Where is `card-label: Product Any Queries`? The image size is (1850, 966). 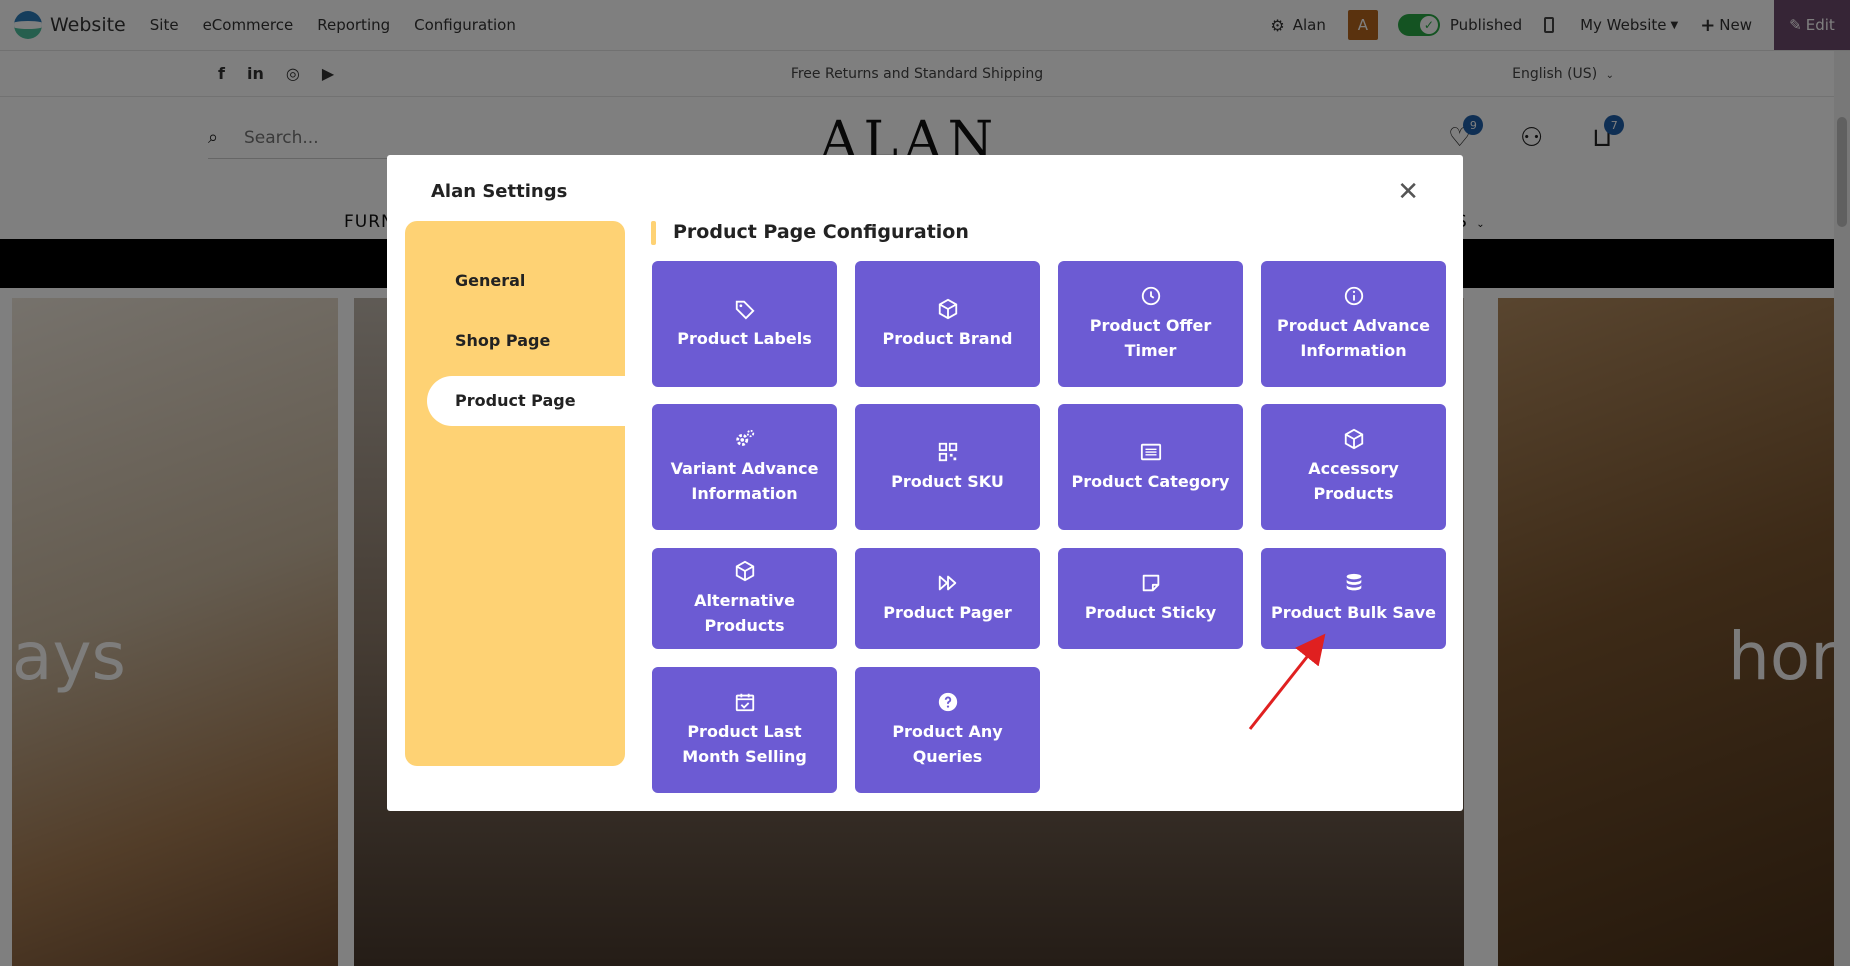
card-label: Product Any Queries is located at coordinates (947, 744).